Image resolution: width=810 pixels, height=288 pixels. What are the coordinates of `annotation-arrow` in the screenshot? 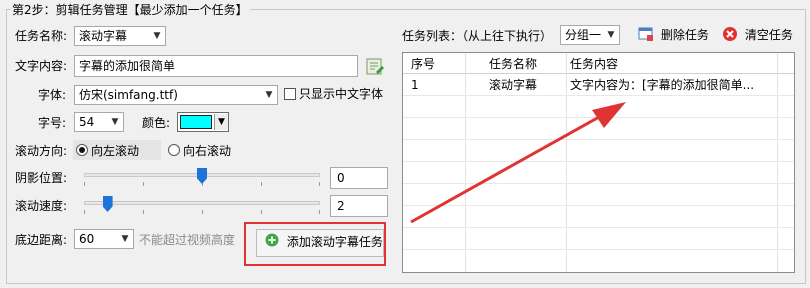 It's located at (518, 163).